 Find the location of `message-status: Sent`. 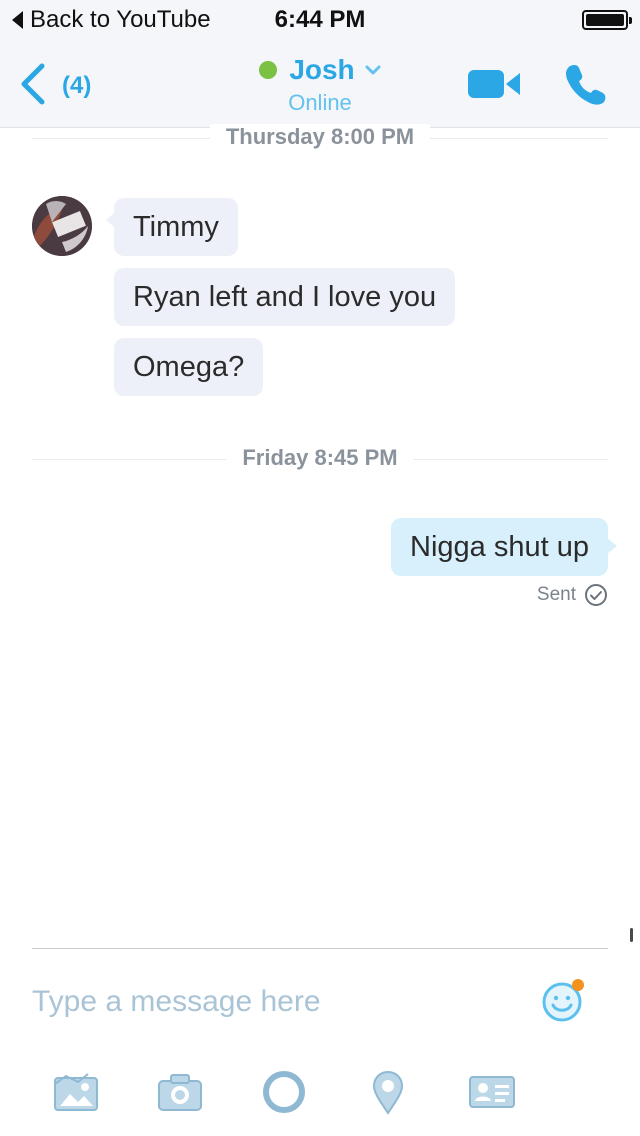

message-status: Sent is located at coordinates (572, 595).